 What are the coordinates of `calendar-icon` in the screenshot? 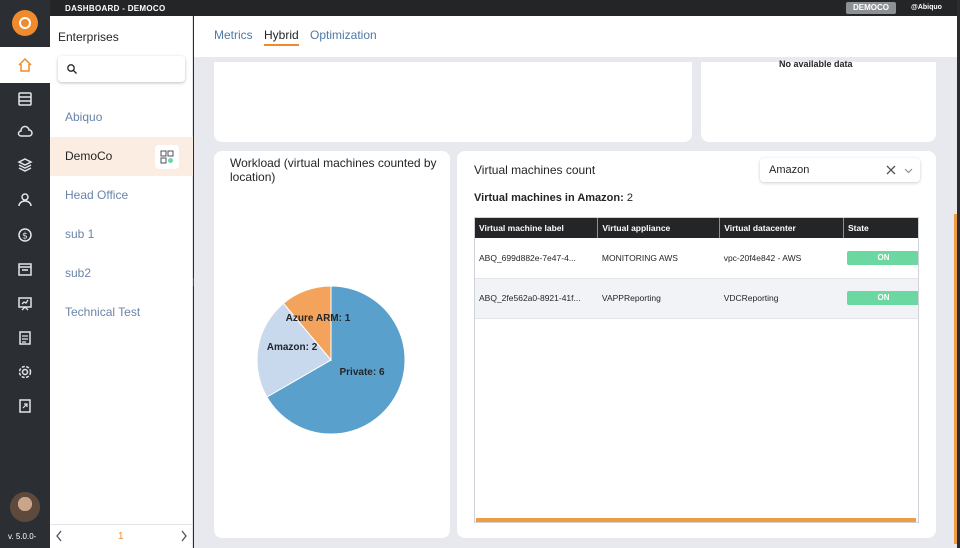 It's located at (25, 269).